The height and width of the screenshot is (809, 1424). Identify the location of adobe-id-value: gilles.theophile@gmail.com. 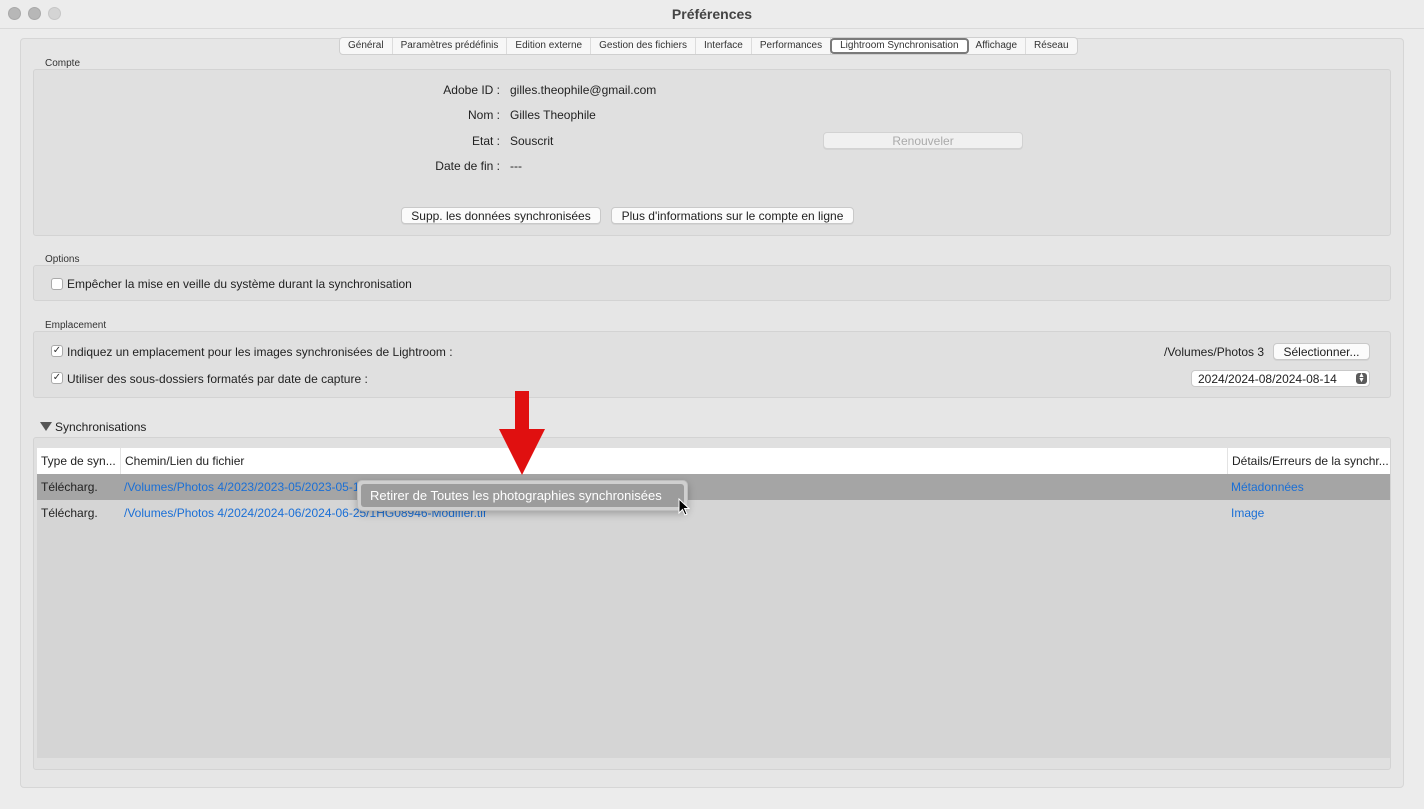
(583, 90).